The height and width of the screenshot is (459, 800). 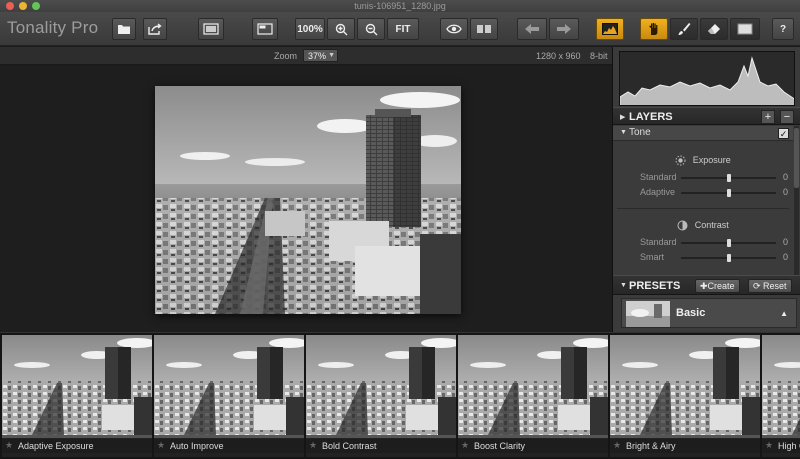 I want to click on histogram-toggle-button, so click(x=610, y=29).